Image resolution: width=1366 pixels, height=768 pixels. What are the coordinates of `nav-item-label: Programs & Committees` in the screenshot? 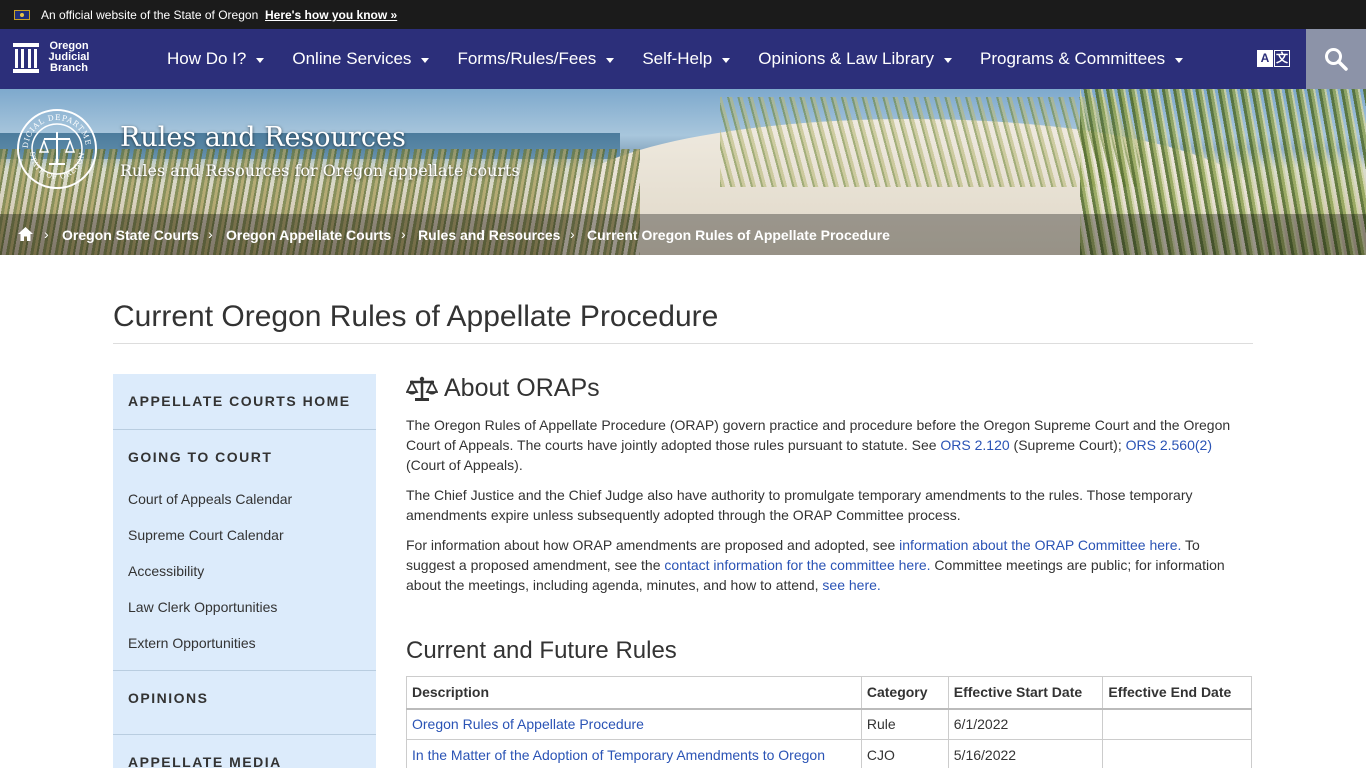 It's located at (1073, 58).